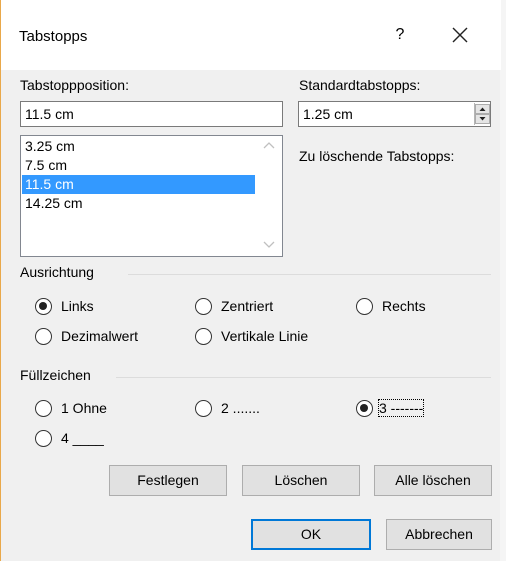 This screenshot has width=506, height=561. What do you see at coordinates (138, 203) in the screenshot?
I see `list-item: 14.25 cm` at bounding box center [138, 203].